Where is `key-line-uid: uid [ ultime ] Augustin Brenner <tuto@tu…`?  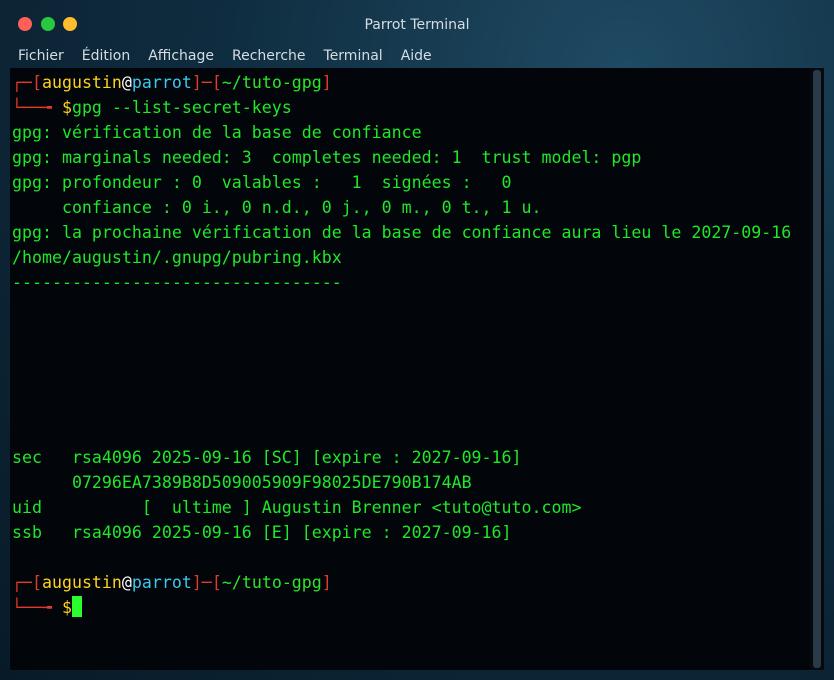 key-line-uid: uid [ ultime ] Augustin Brenner <tuto@tu… is located at coordinates (297, 507).